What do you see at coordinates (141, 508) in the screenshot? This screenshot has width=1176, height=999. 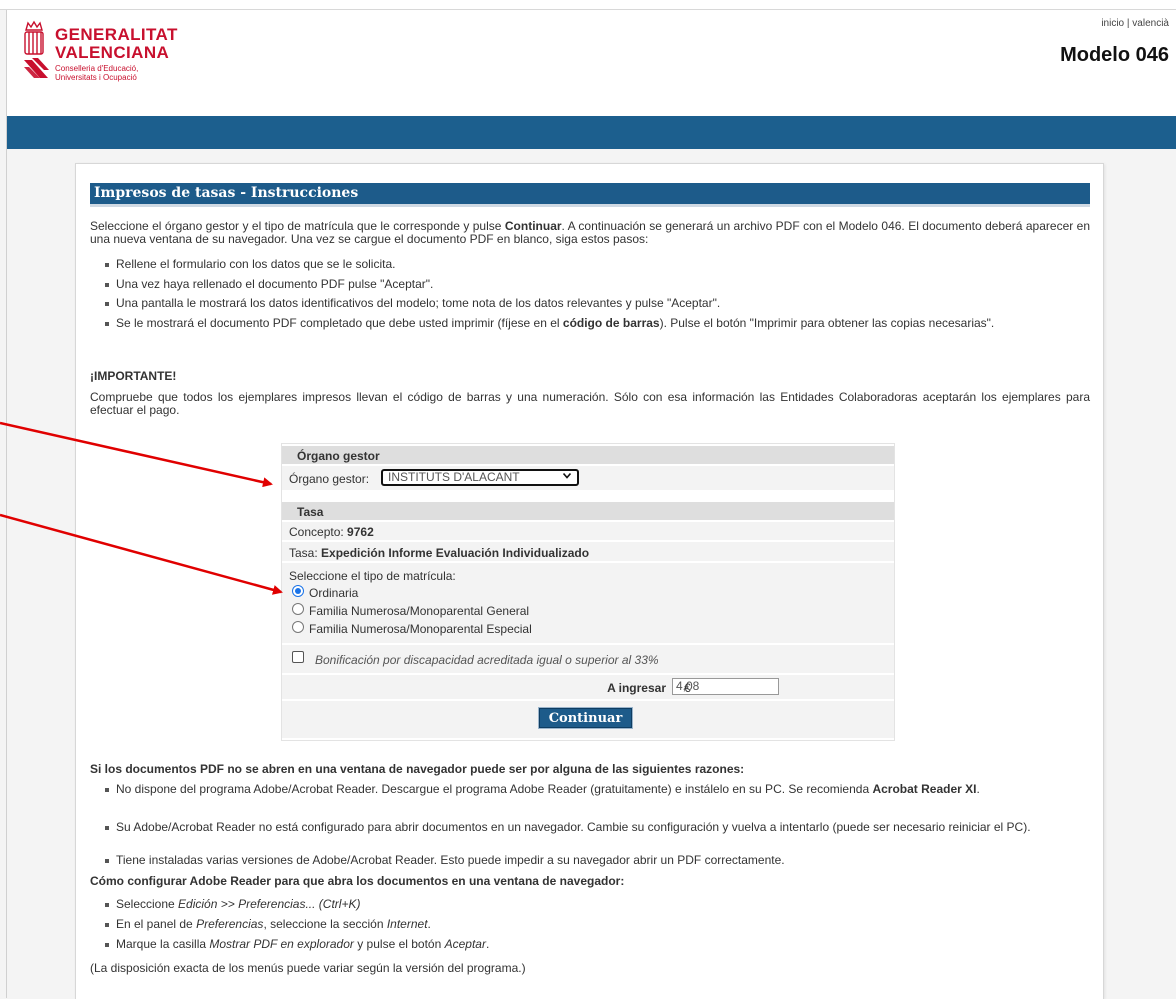 I see `annotation-arrows` at bounding box center [141, 508].